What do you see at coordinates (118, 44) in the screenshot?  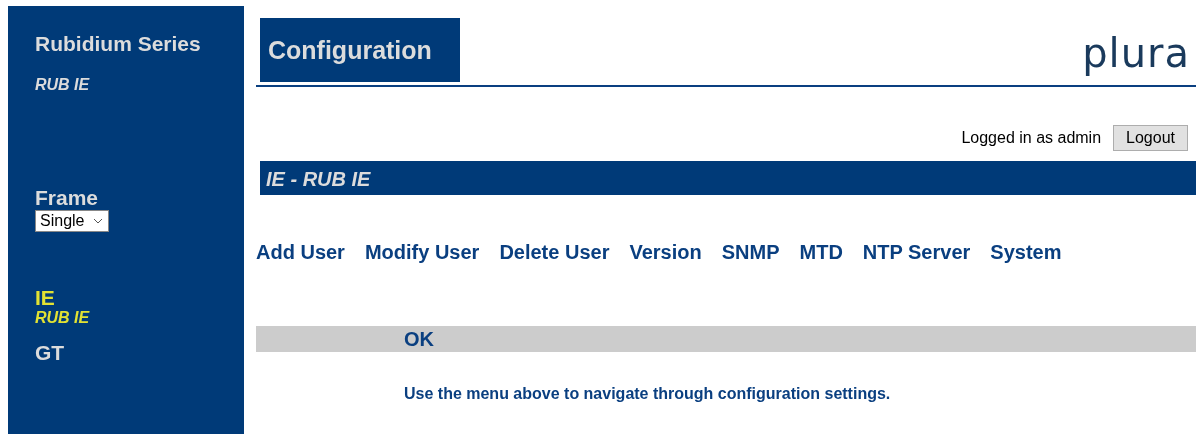 I see `series-title: Rubidium Series` at bounding box center [118, 44].